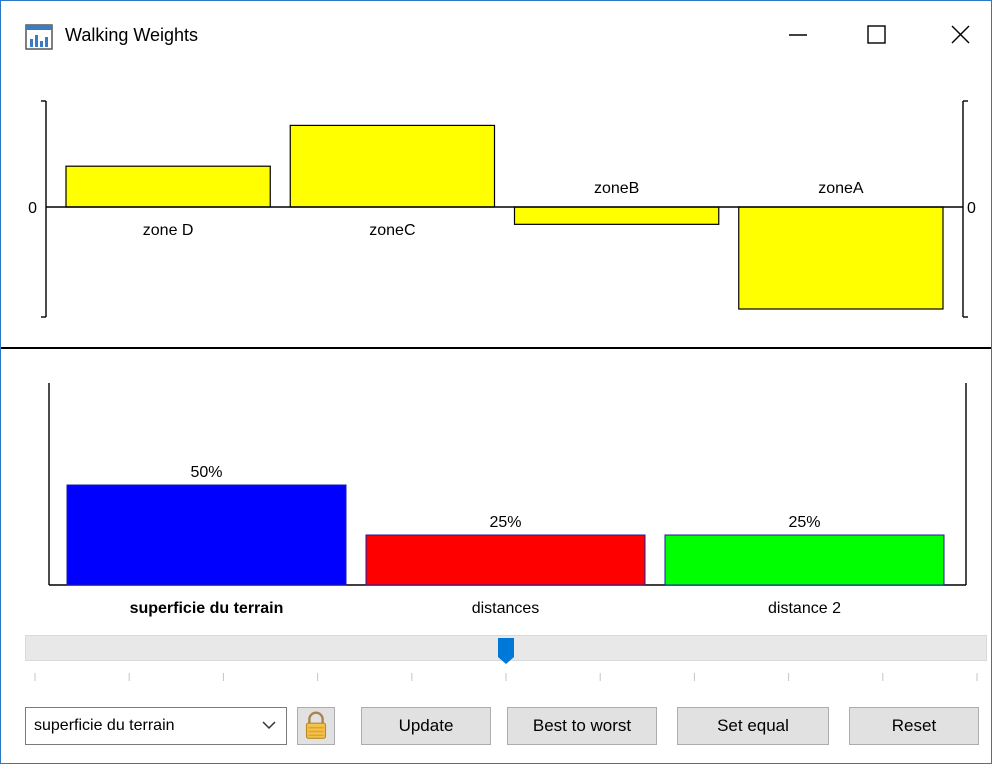 This screenshot has height=764, width=992. Describe the element at coordinates (971, 208) in the screenshot. I see `right-zero-label: 0` at that location.